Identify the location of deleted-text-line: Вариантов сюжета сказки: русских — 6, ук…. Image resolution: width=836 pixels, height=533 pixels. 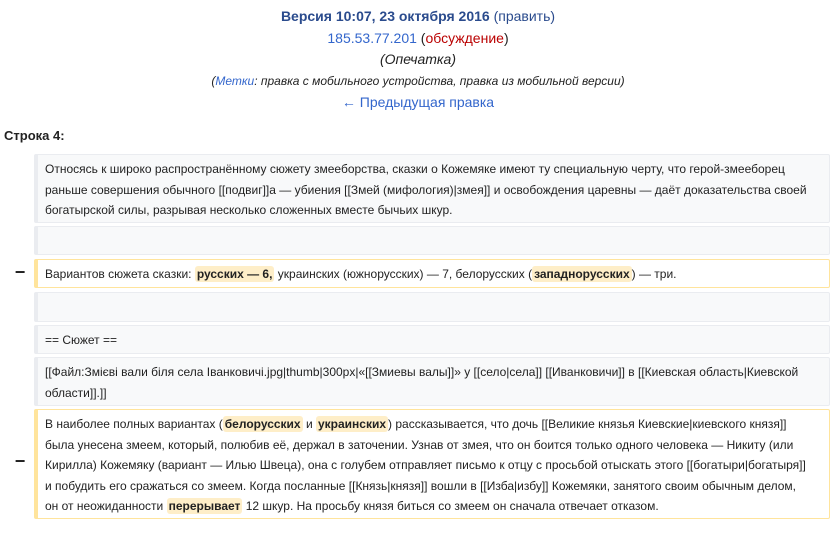
(433, 274).